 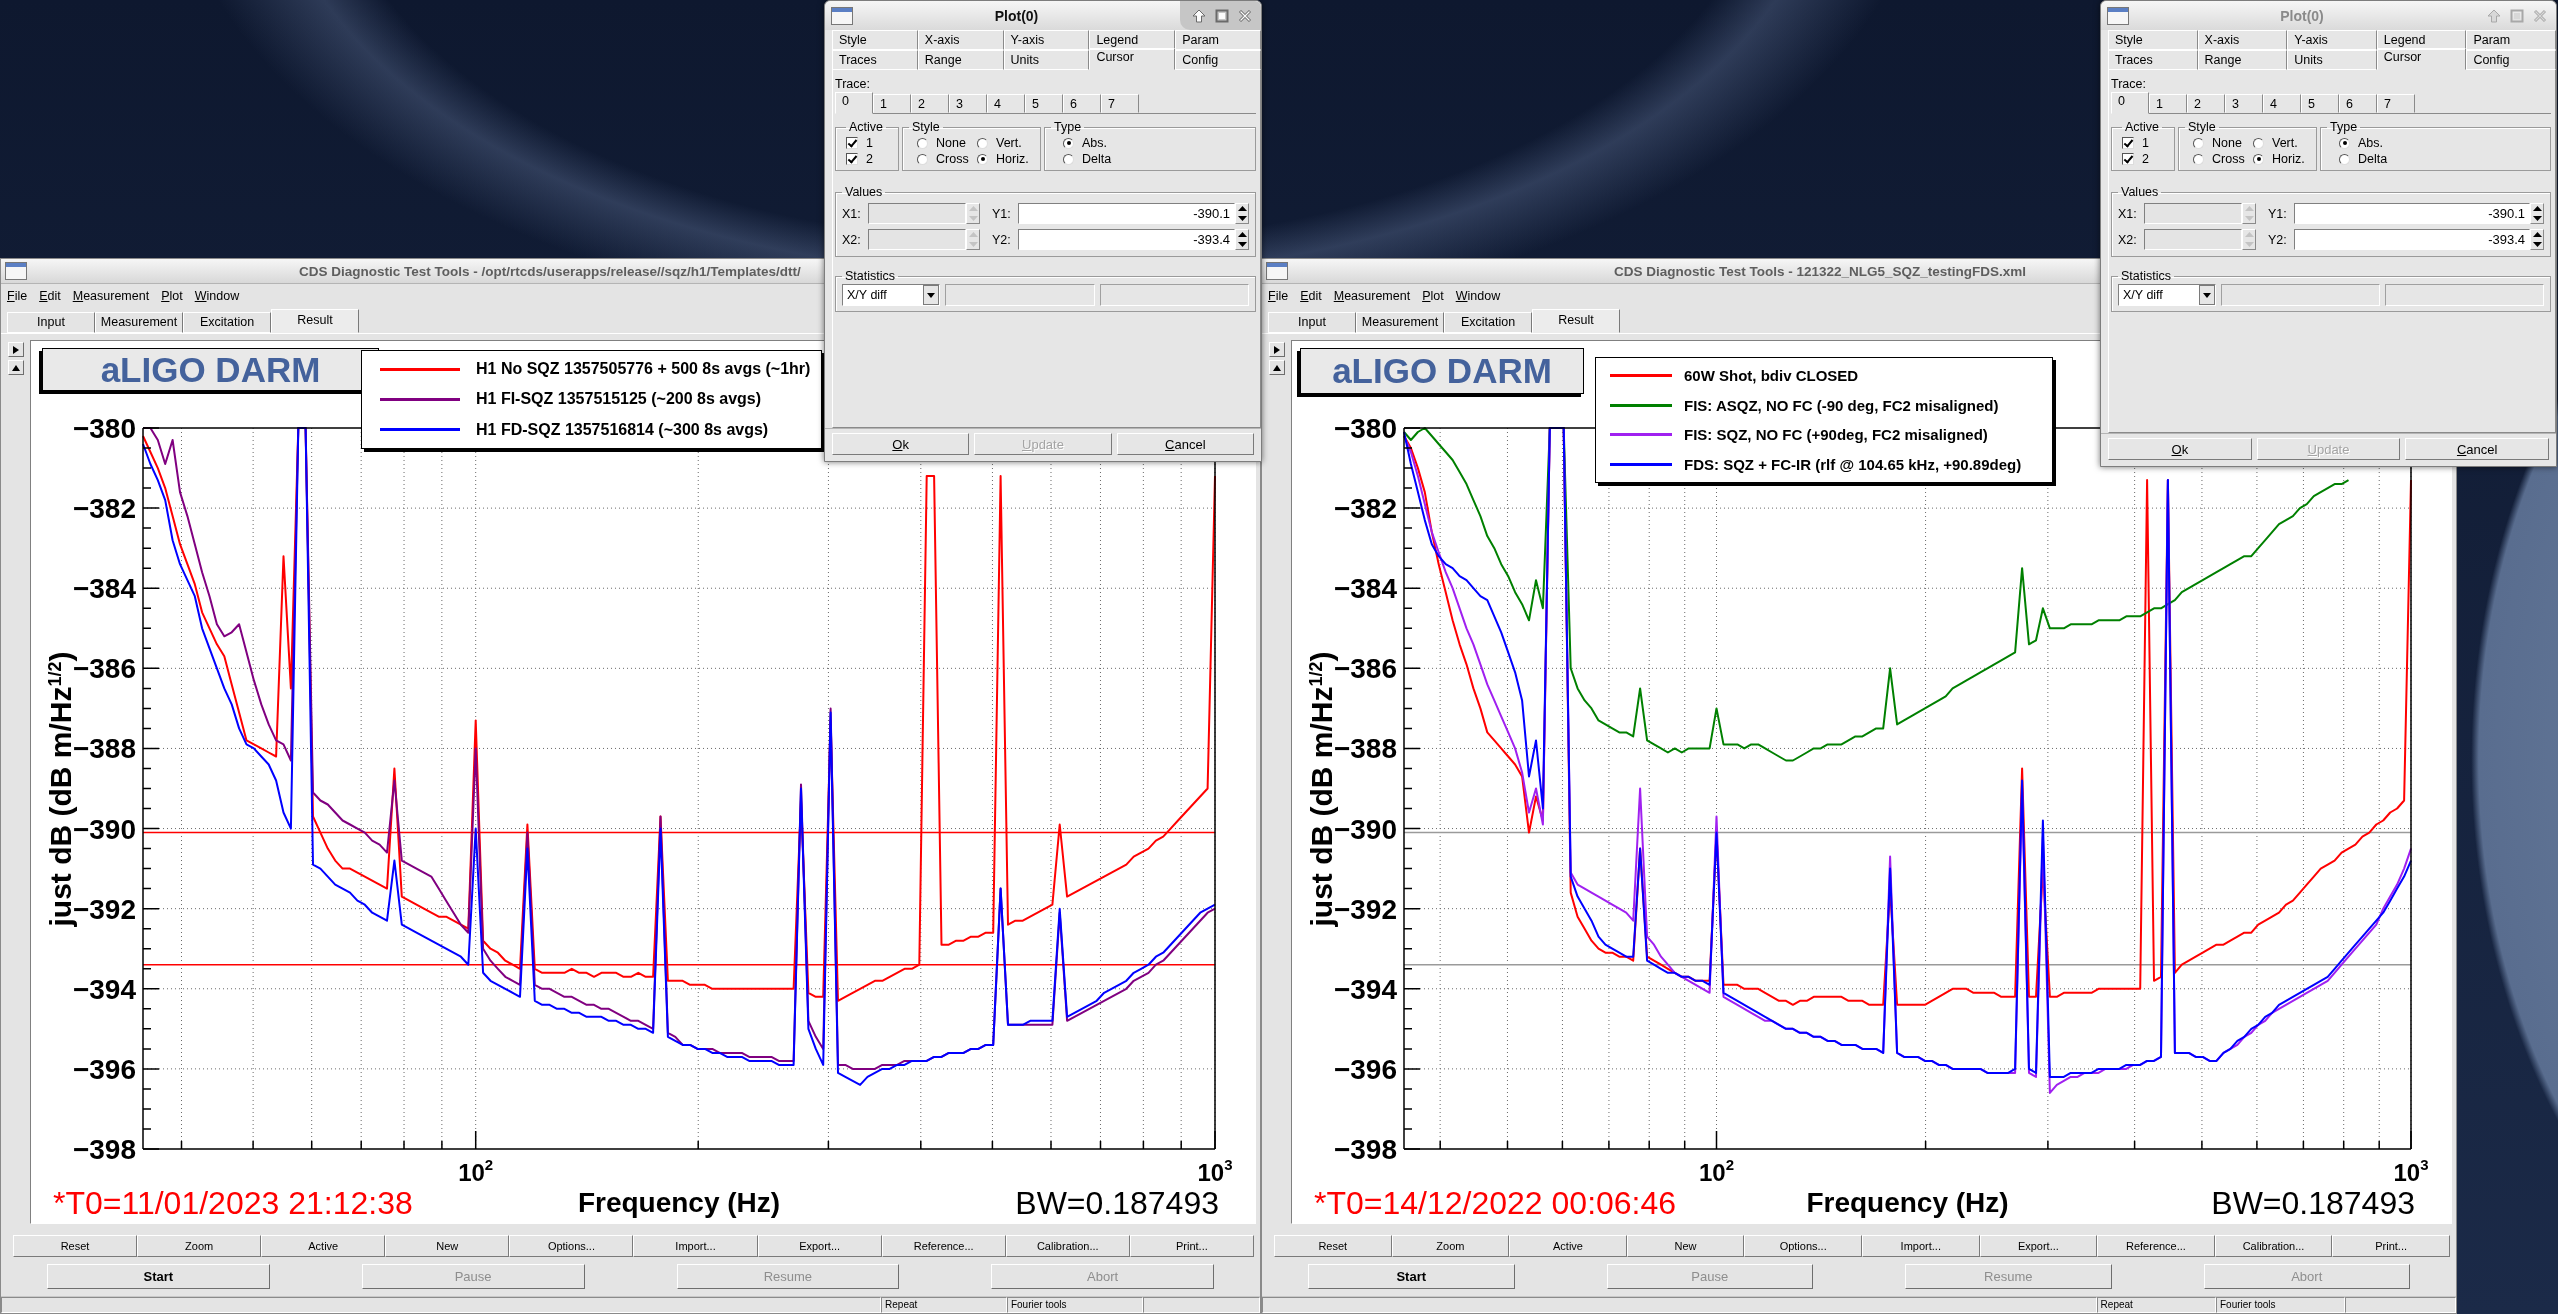 I want to click on window-title: CDS Diagnostic Test Tools - 121322_NLG5_SQZ_testingFDS.xml, so click(x=1820, y=271).